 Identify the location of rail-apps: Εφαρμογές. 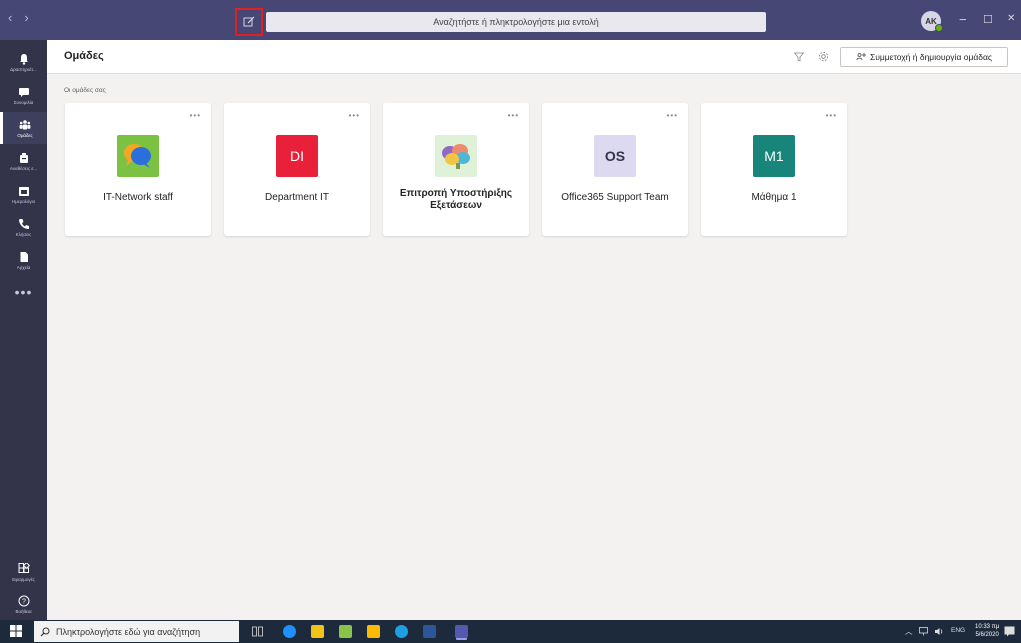
(23, 572).